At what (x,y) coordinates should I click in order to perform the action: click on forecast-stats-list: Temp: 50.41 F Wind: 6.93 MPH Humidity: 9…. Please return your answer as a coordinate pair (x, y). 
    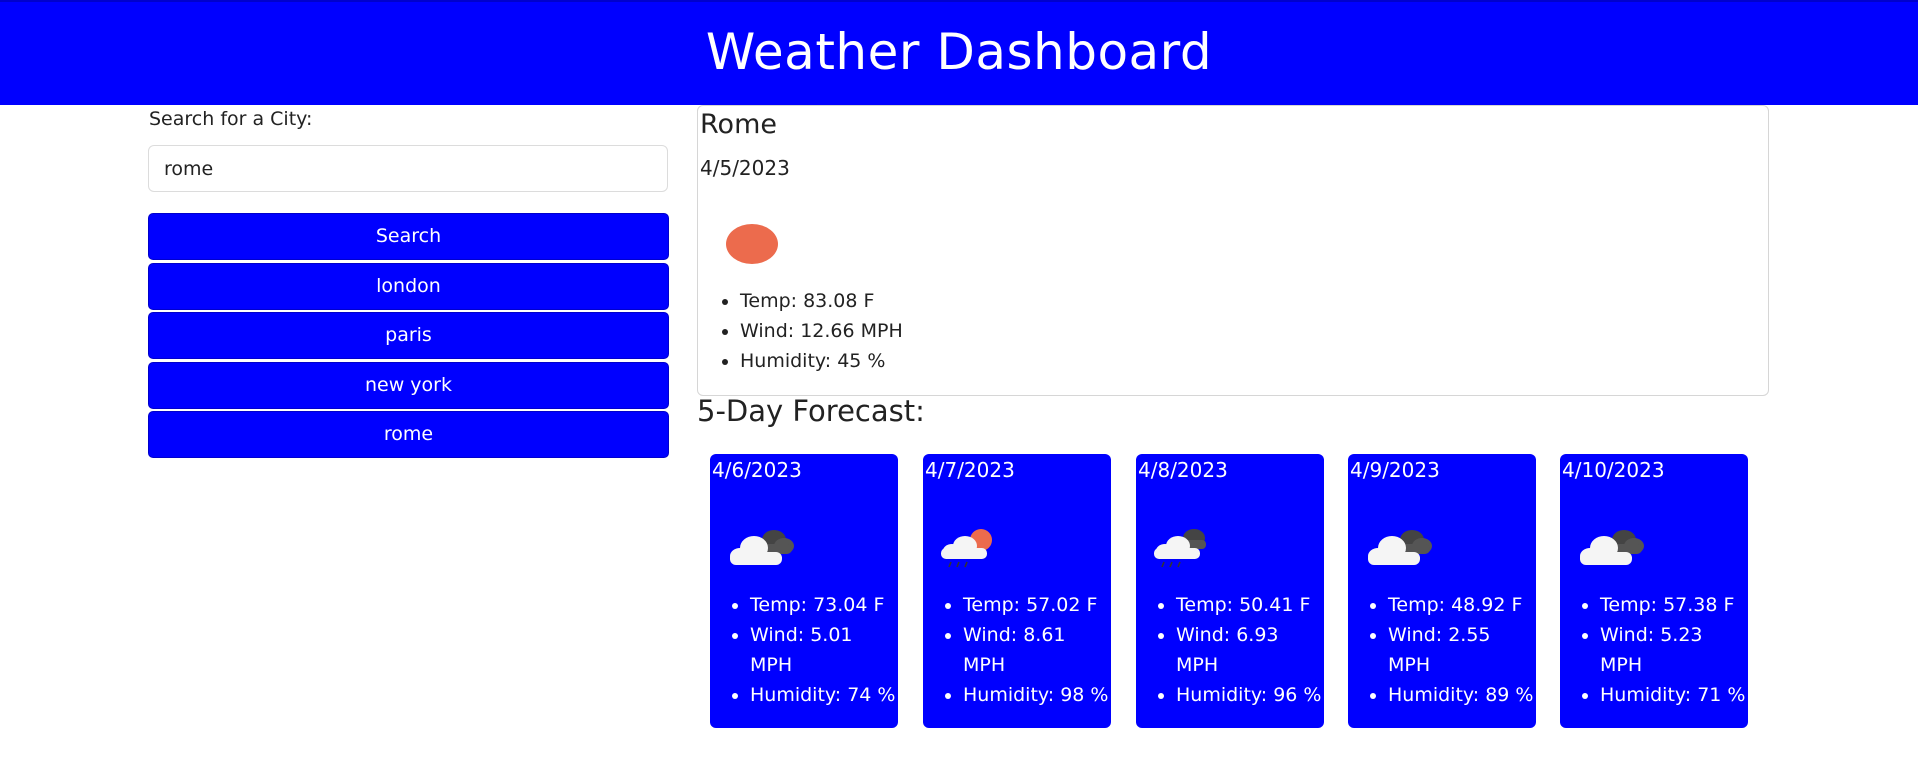
    Looking at the image, I should click on (1230, 650).